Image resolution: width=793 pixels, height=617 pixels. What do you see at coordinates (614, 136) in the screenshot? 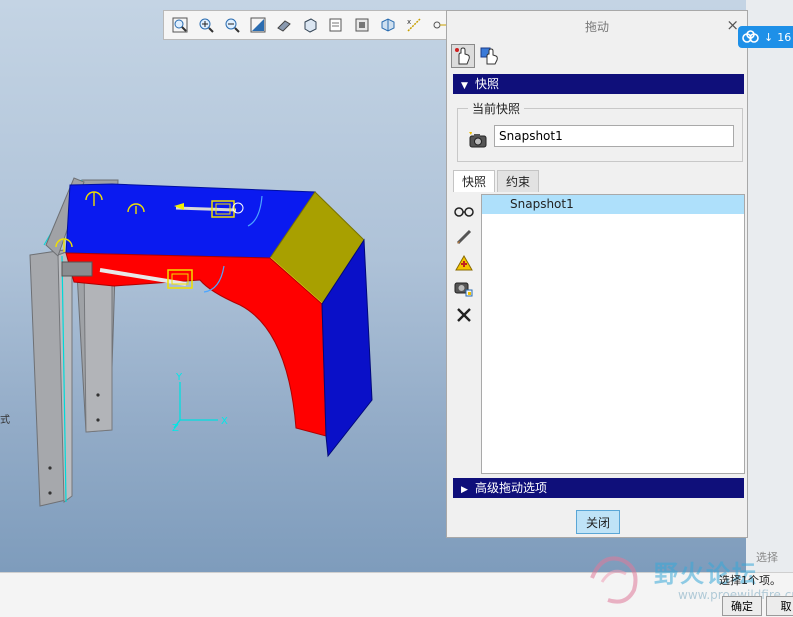
I see `snapshot-name-input` at bounding box center [614, 136].